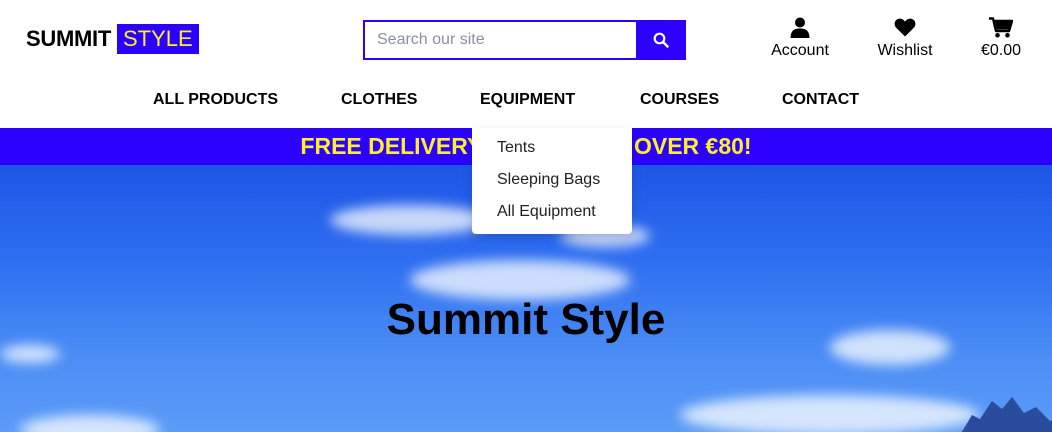  Describe the element at coordinates (552, 216) in the screenshot. I see `dropdown-item-all-equipment: All Equipment` at that location.